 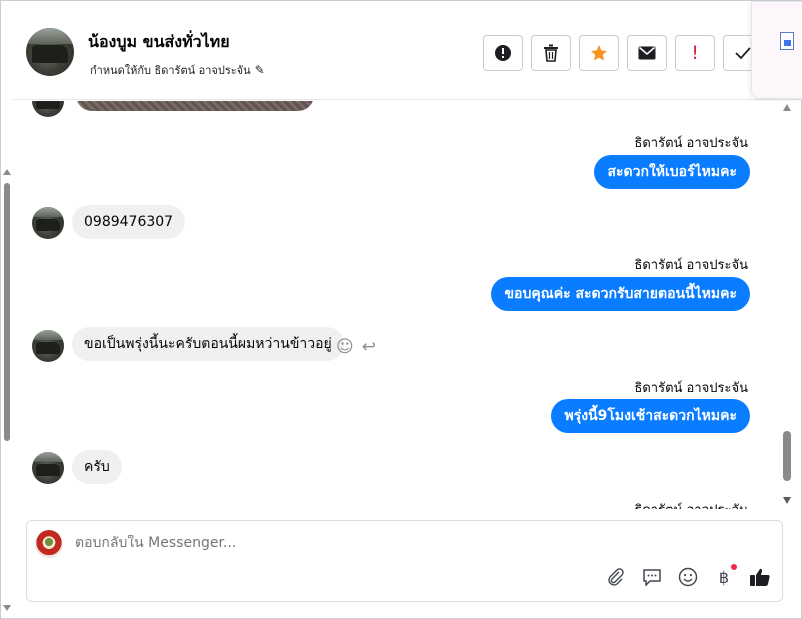 What do you see at coordinates (260, 70) in the screenshot?
I see `pencil-icon: ✎` at bounding box center [260, 70].